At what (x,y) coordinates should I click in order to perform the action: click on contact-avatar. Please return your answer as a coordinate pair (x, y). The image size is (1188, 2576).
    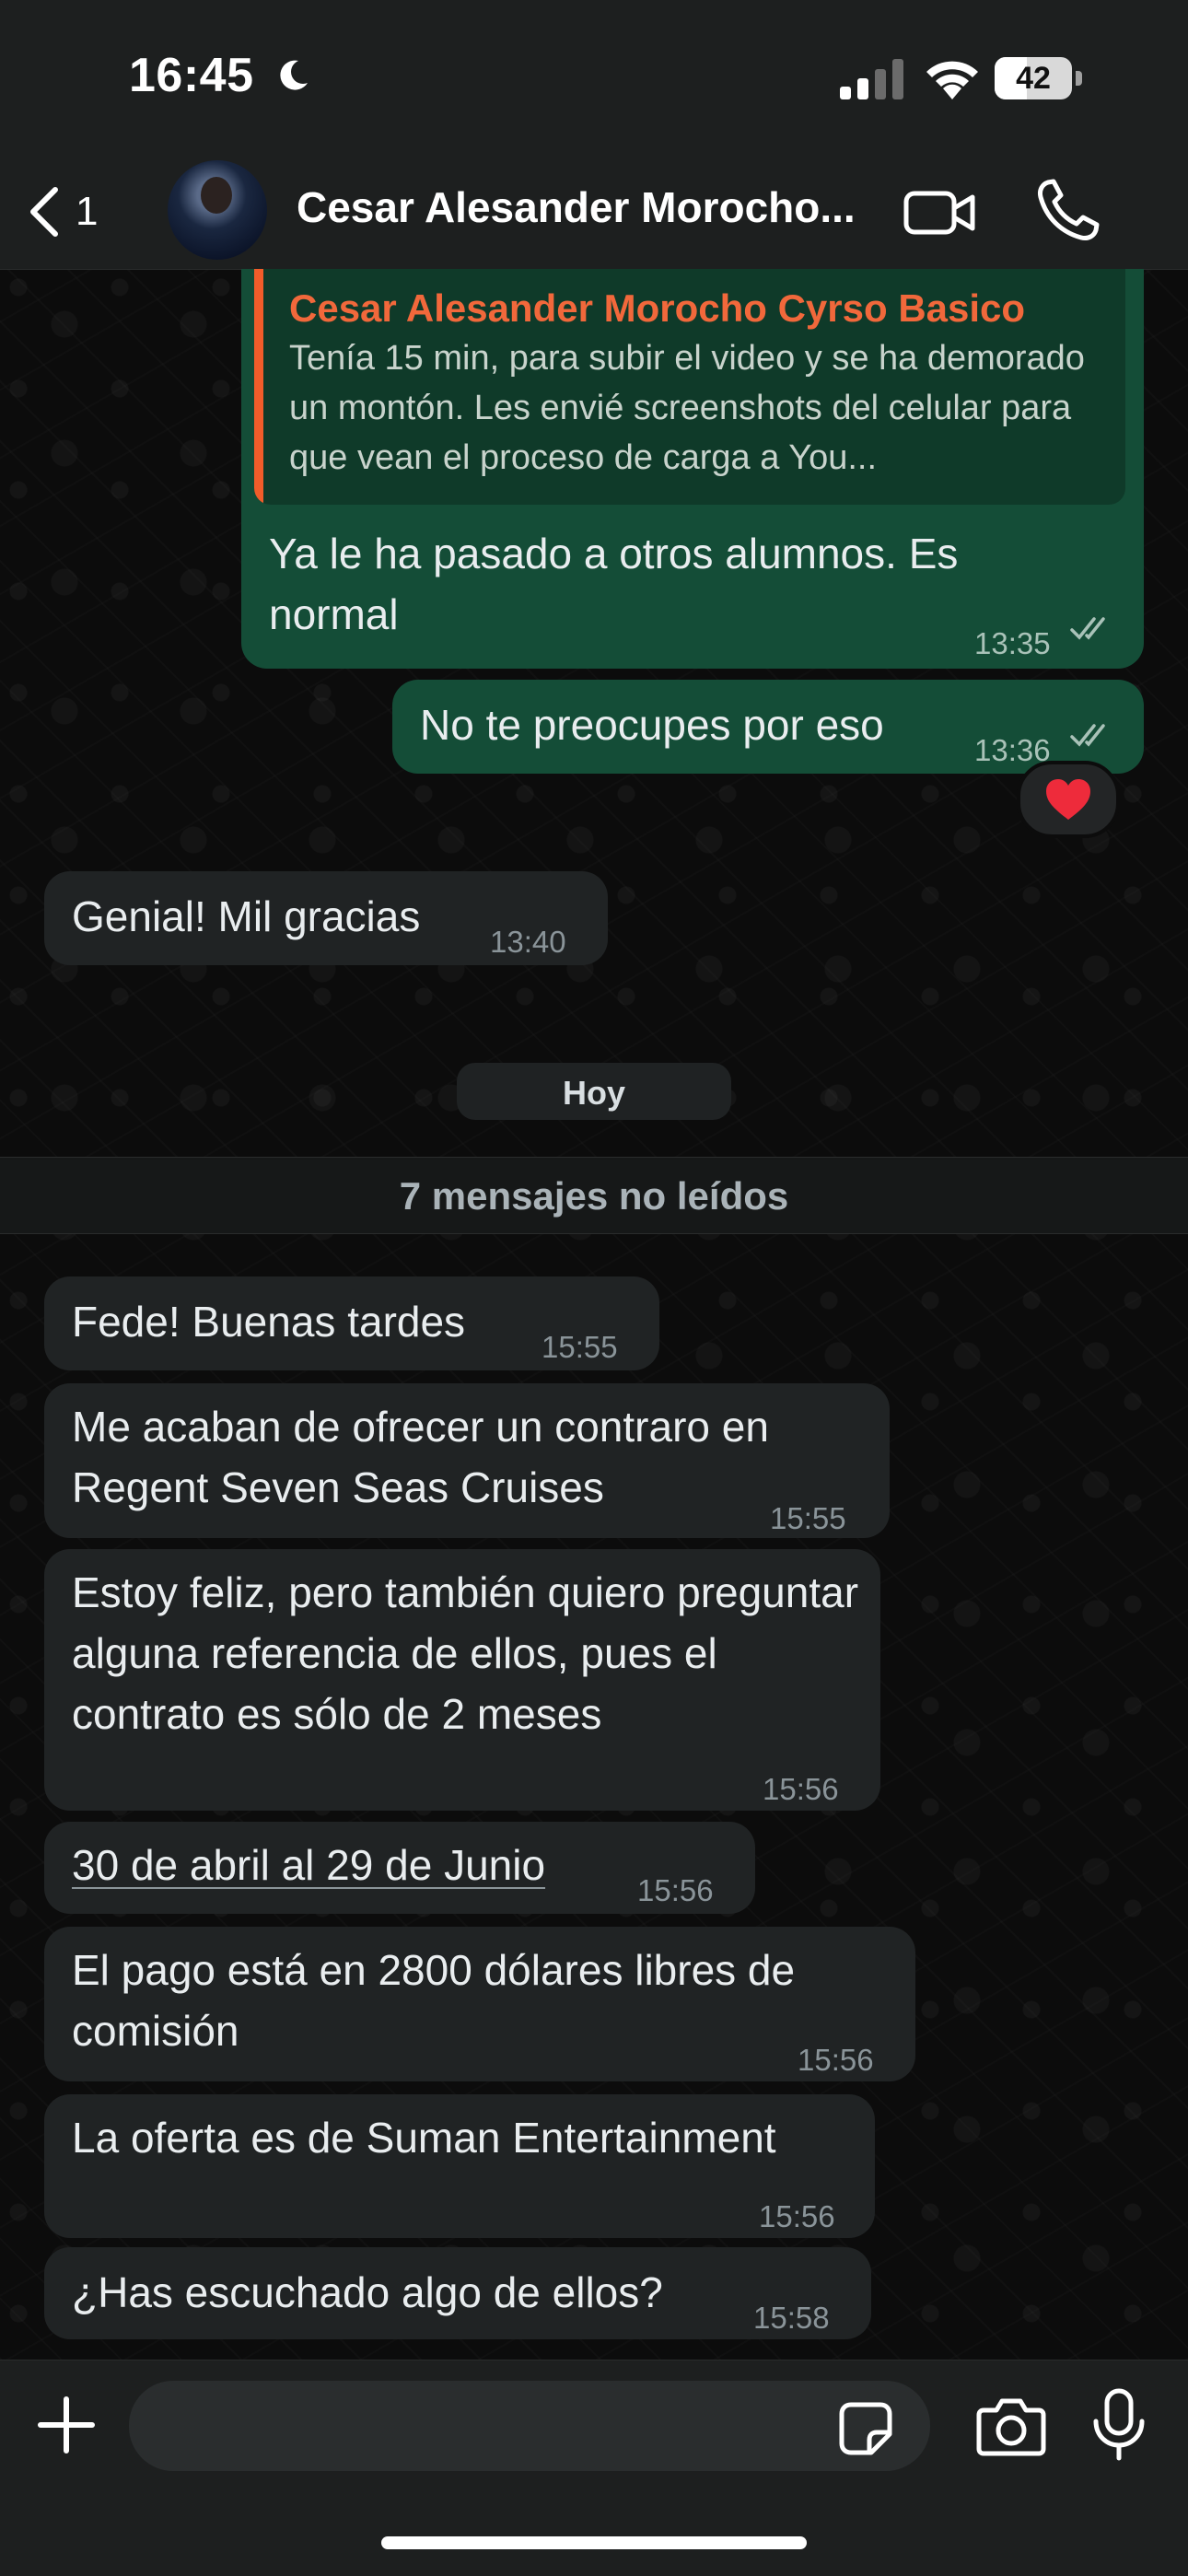
    Looking at the image, I should click on (218, 210).